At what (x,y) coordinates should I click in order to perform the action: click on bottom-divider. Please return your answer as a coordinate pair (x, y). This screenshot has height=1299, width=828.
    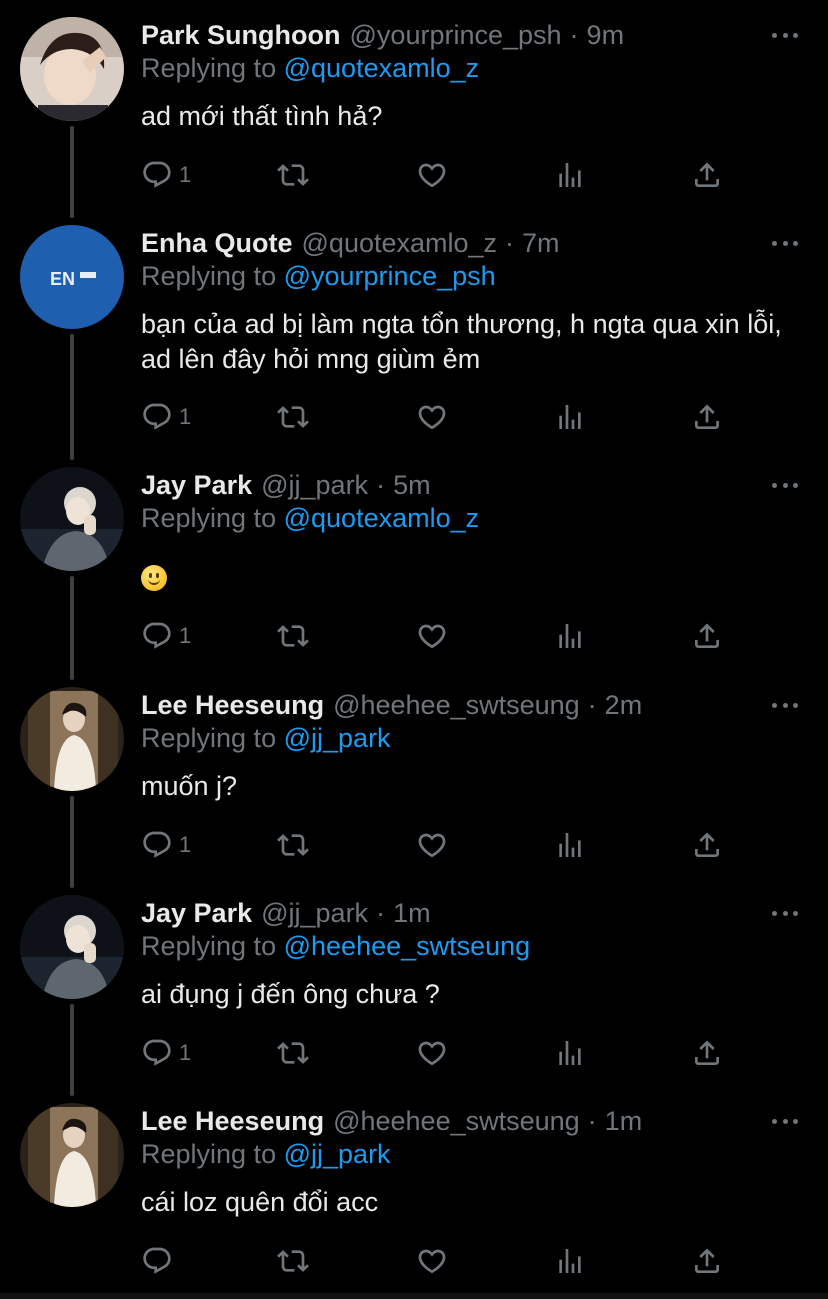
    Looking at the image, I should click on (414, 1296).